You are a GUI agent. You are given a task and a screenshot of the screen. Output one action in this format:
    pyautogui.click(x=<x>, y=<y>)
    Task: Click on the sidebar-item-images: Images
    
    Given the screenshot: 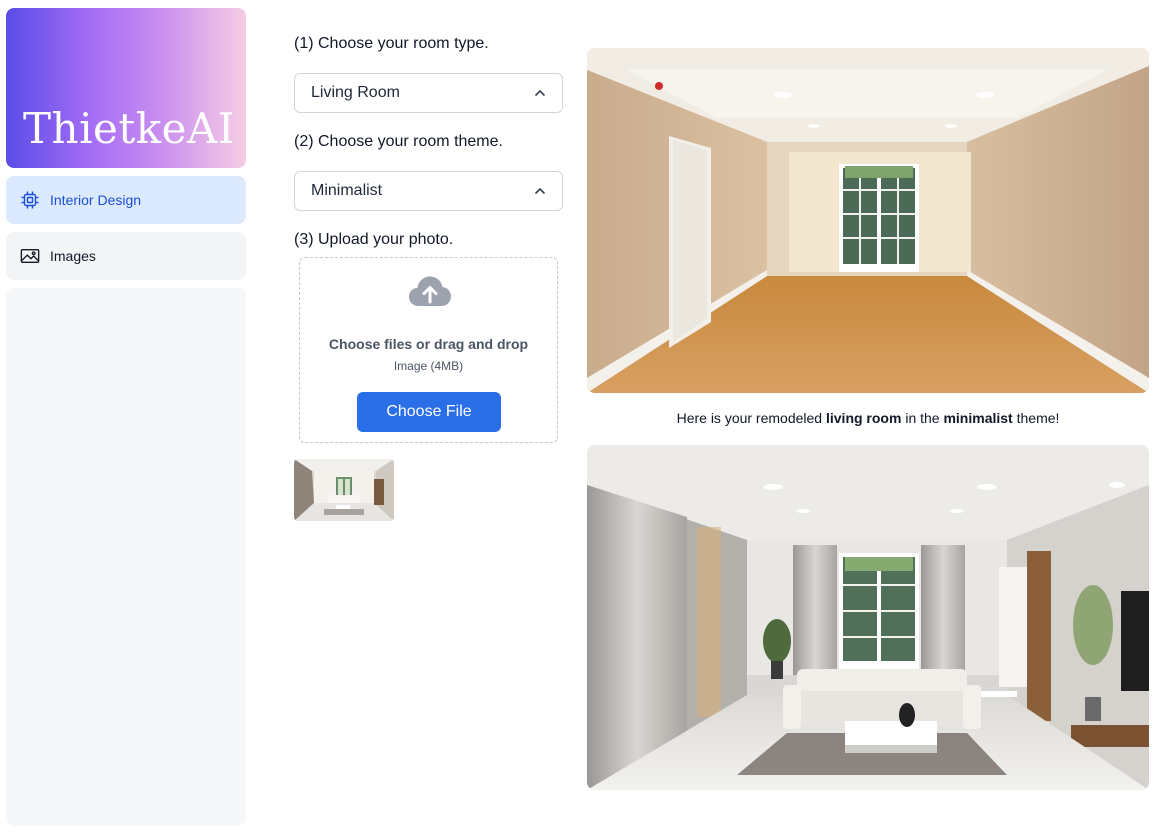 What is the action you would take?
    pyautogui.click(x=126, y=256)
    